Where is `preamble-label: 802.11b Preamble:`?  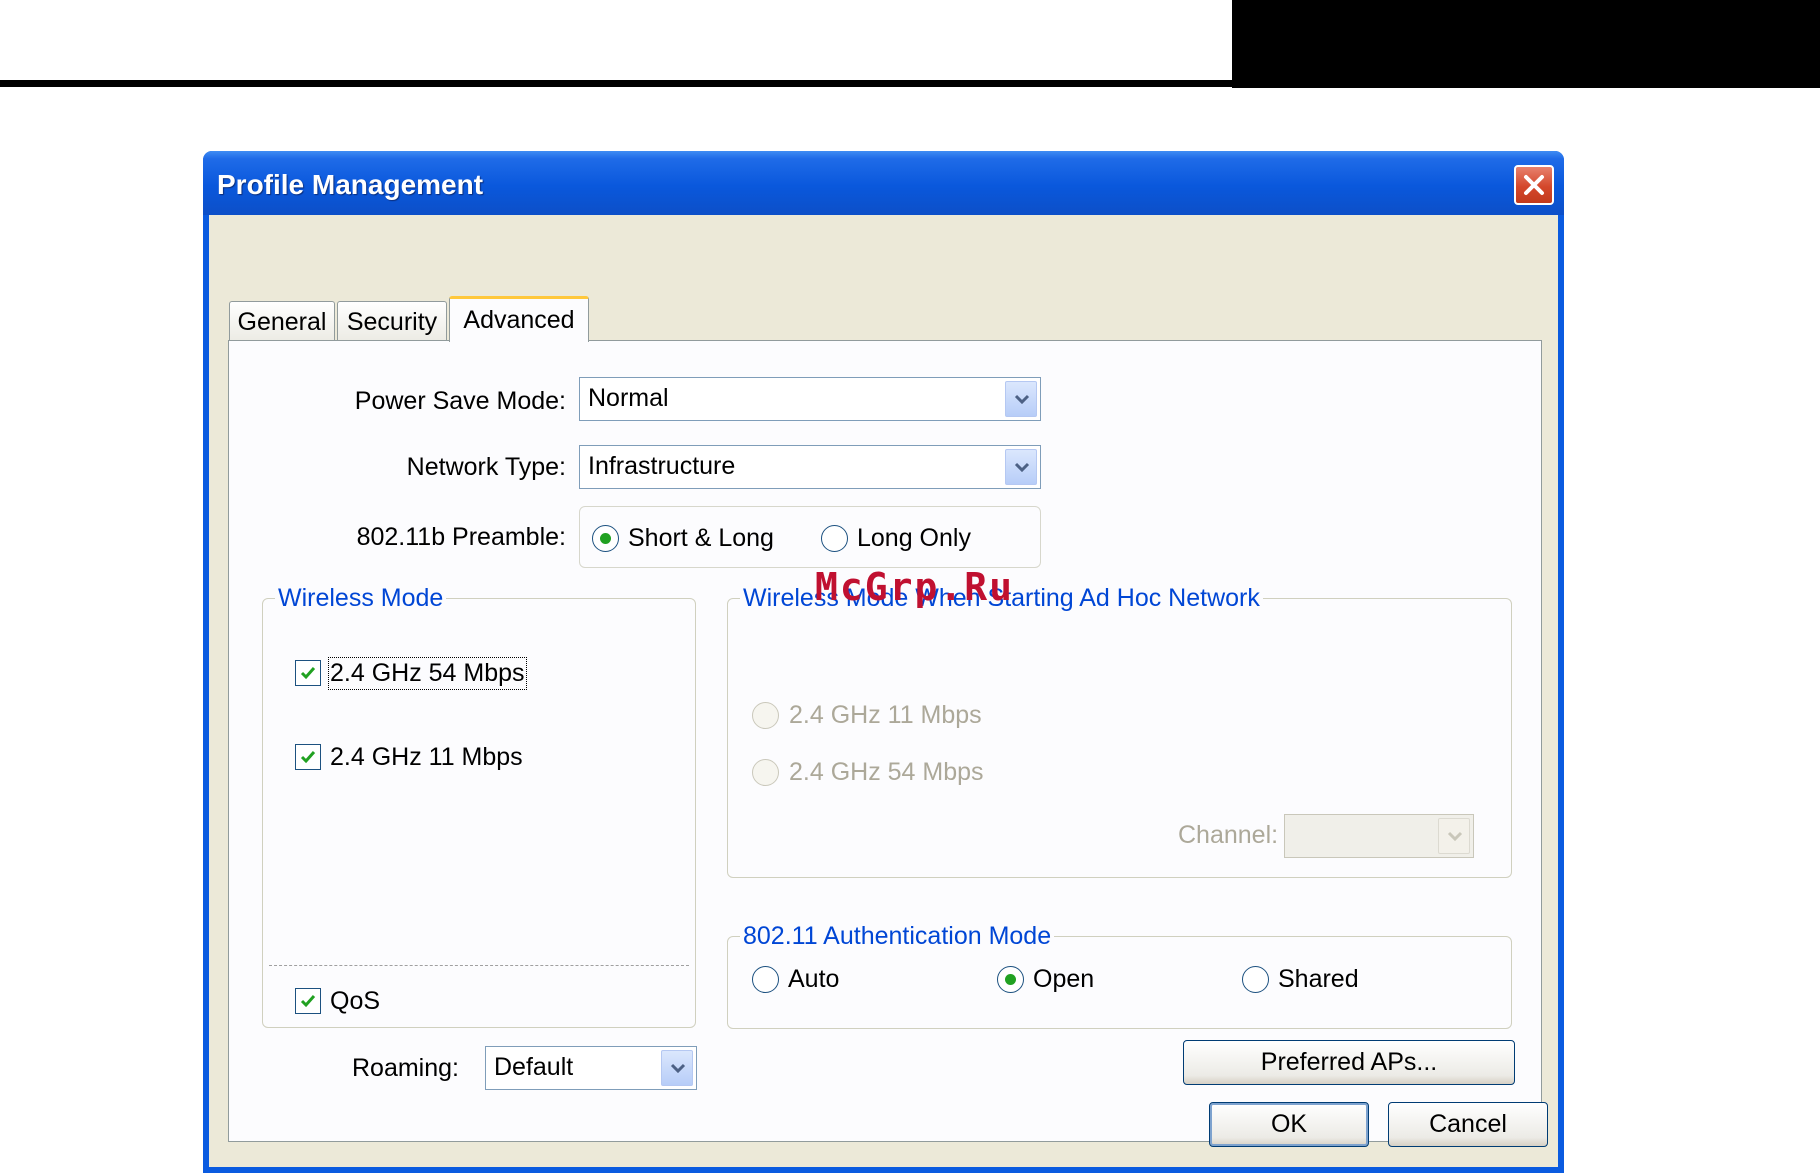 preamble-label: 802.11b Preamble: is located at coordinates (461, 537).